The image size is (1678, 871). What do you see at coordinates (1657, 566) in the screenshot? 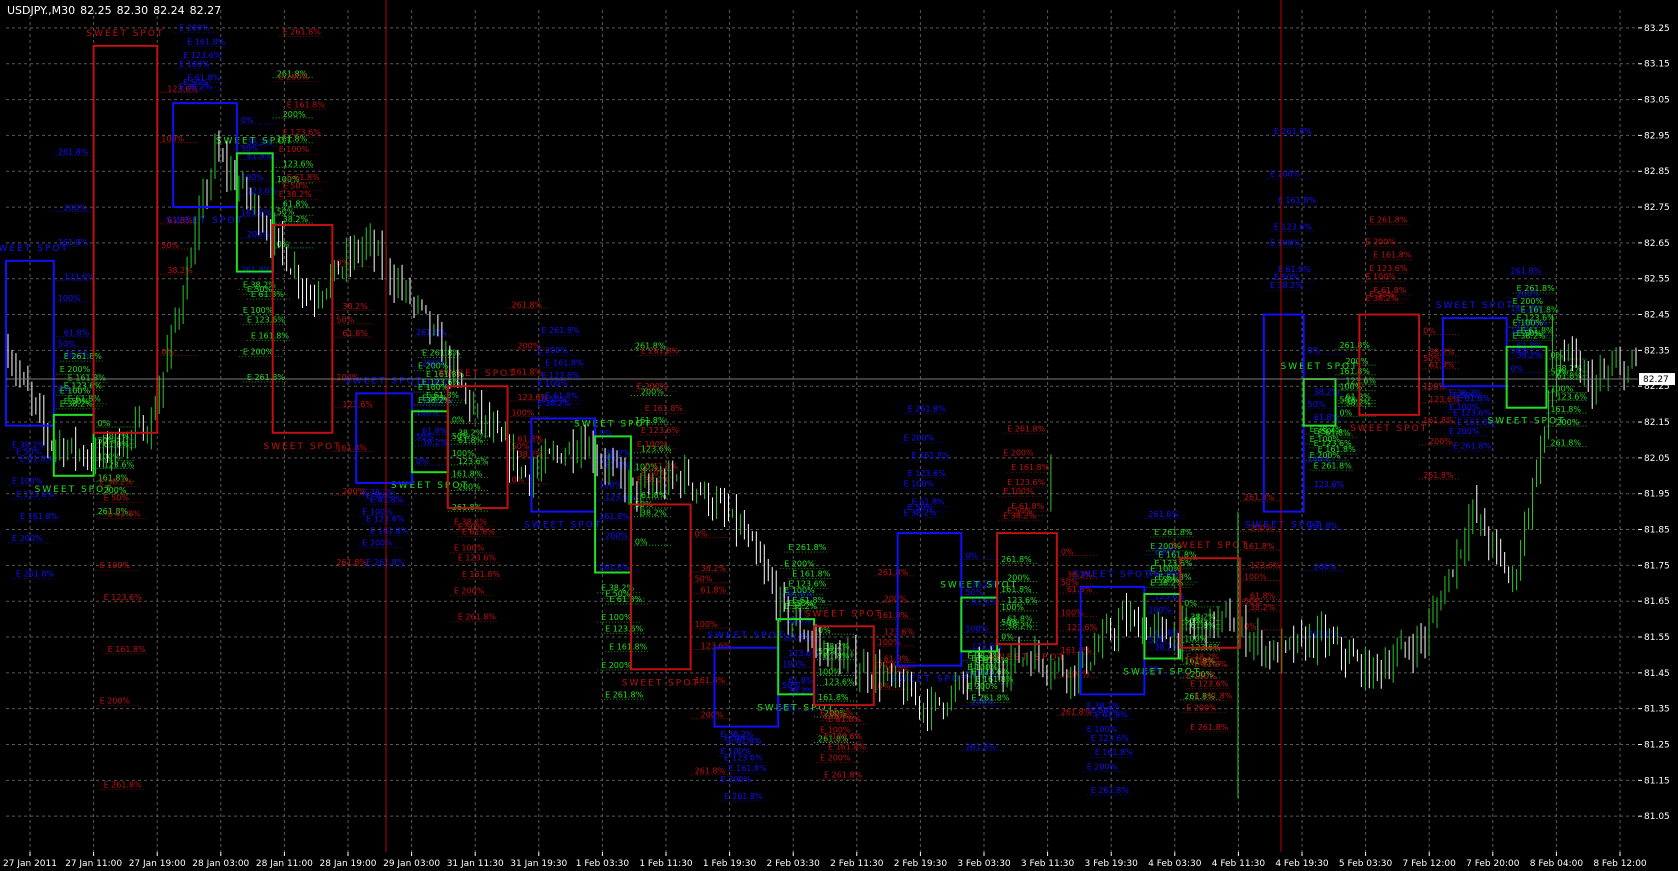
I see `y-tick-label: 81.75` at bounding box center [1657, 566].